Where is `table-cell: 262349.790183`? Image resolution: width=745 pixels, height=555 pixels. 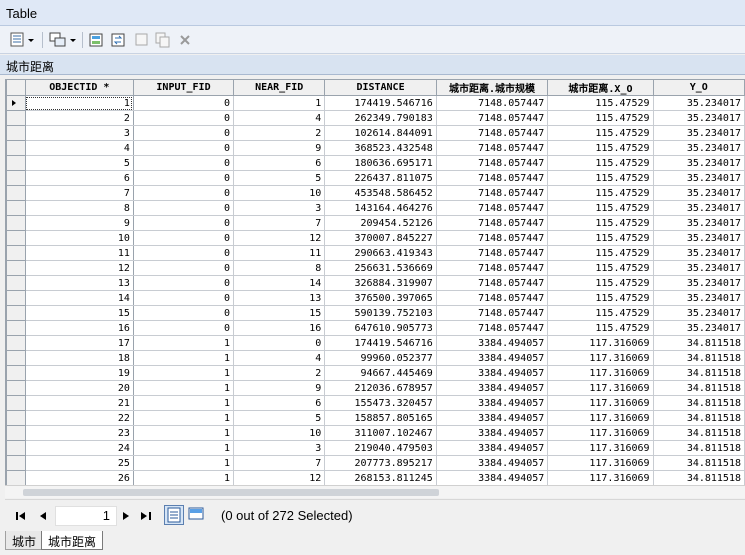
table-cell: 262349.790183 is located at coordinates (380, 118).